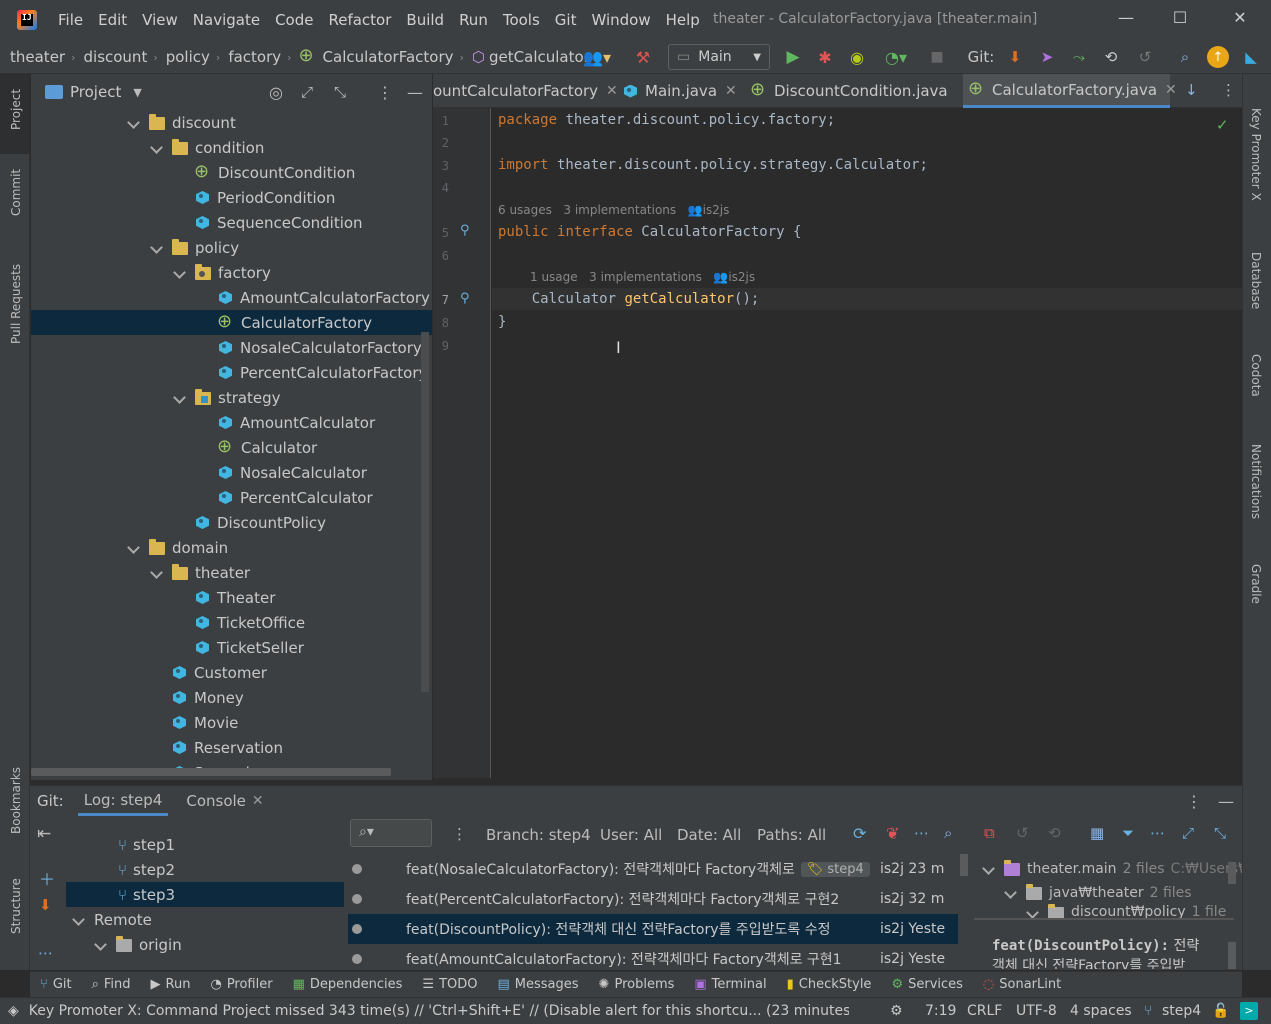 This screenshot has width=1271, height=1024. What do you see at coordinates (116, 57) in the screenshot?
I see `breadcrumb-discount: discount` at bounding box center [116, 57].